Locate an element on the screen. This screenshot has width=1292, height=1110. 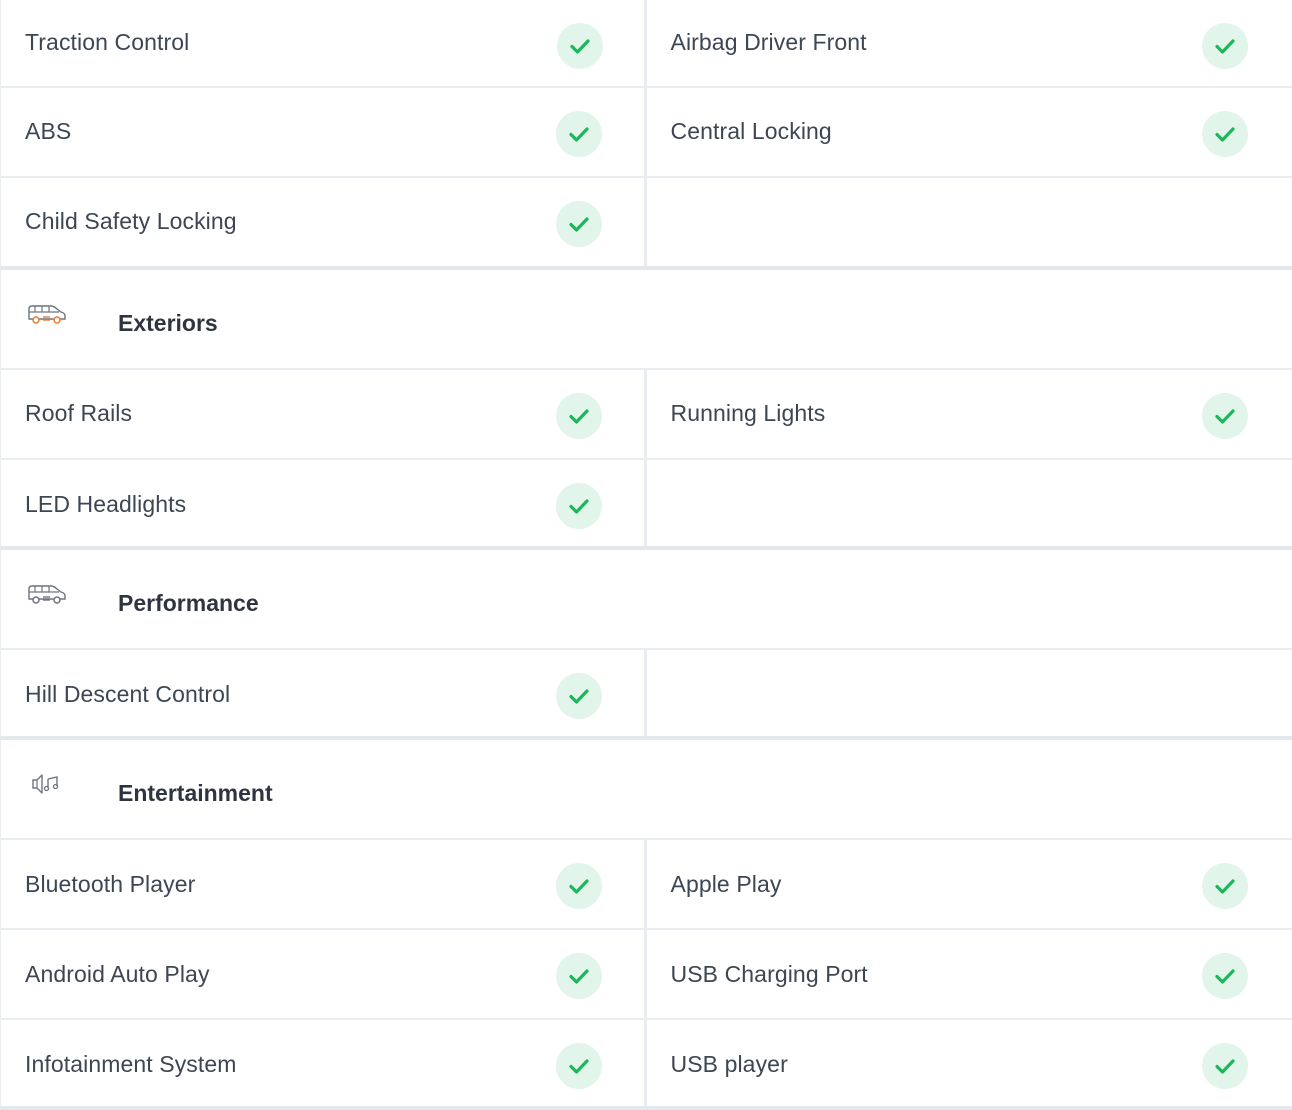
feature-row: Android Auto Play USB Charging Port is located at coordinates (646, 975).